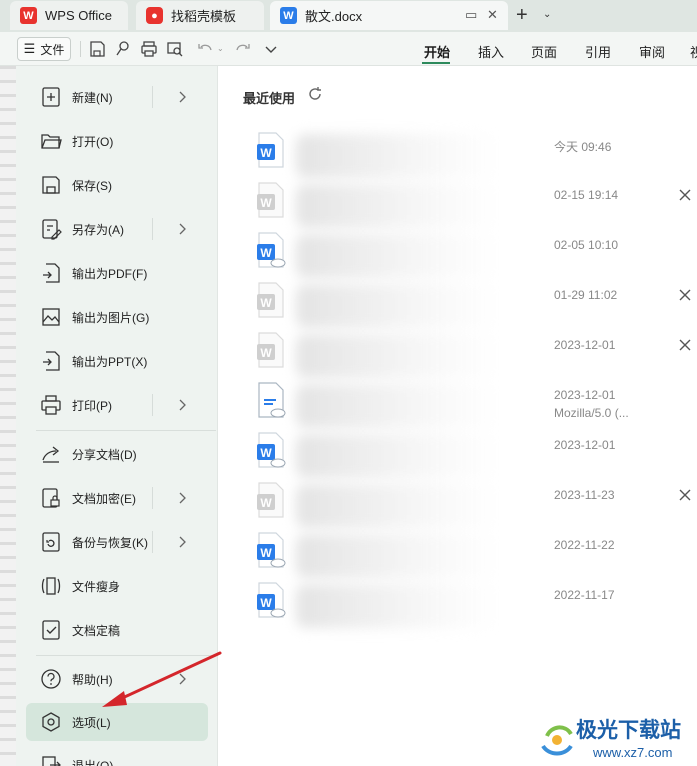 This screenshot has width=697, height=766. Describe the element at coordinates (149, 49) in the screenshot. I see `print-icon` at that location.